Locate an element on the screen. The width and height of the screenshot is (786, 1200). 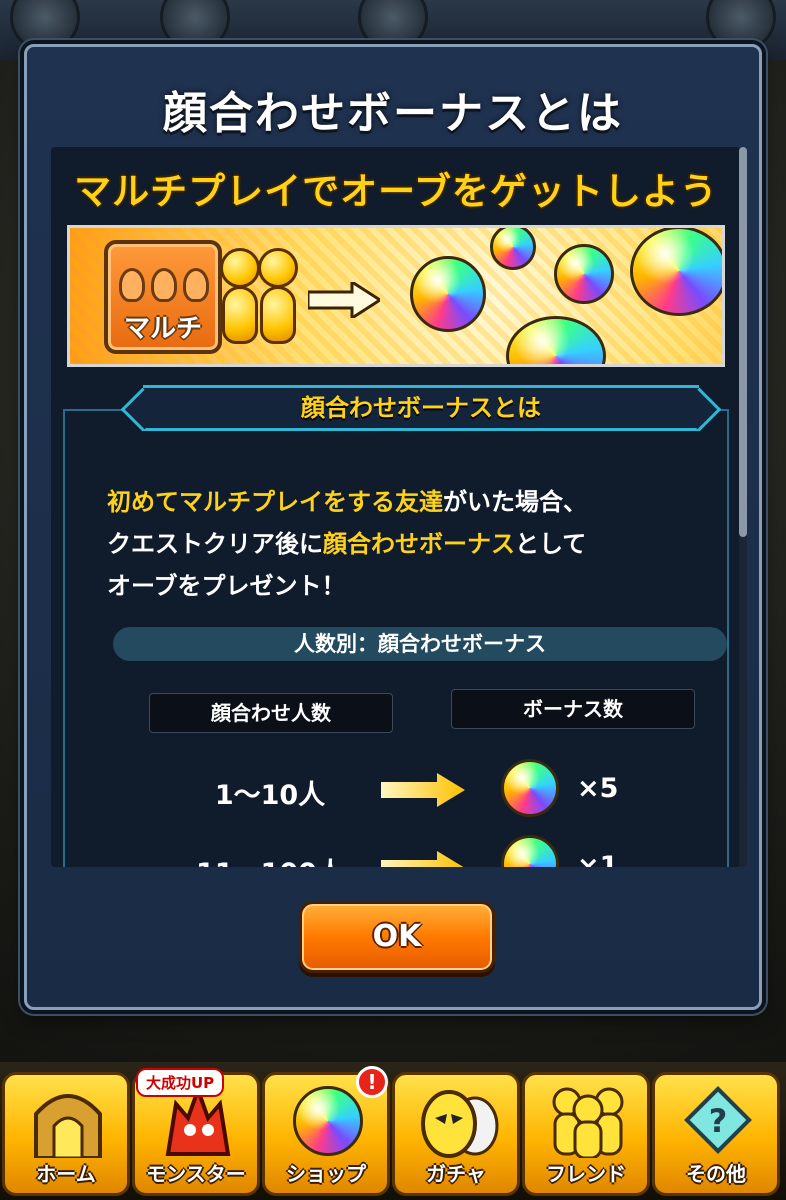
description-text: がいた場合、 is located at coordinates (515, 502).